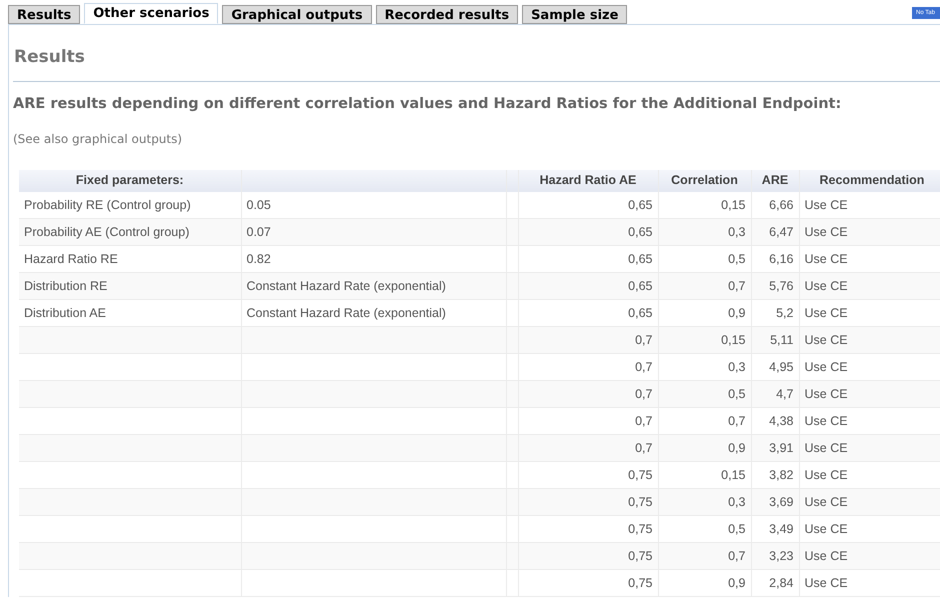  I want to click on table-cell: 5,11, so click(782, 339).